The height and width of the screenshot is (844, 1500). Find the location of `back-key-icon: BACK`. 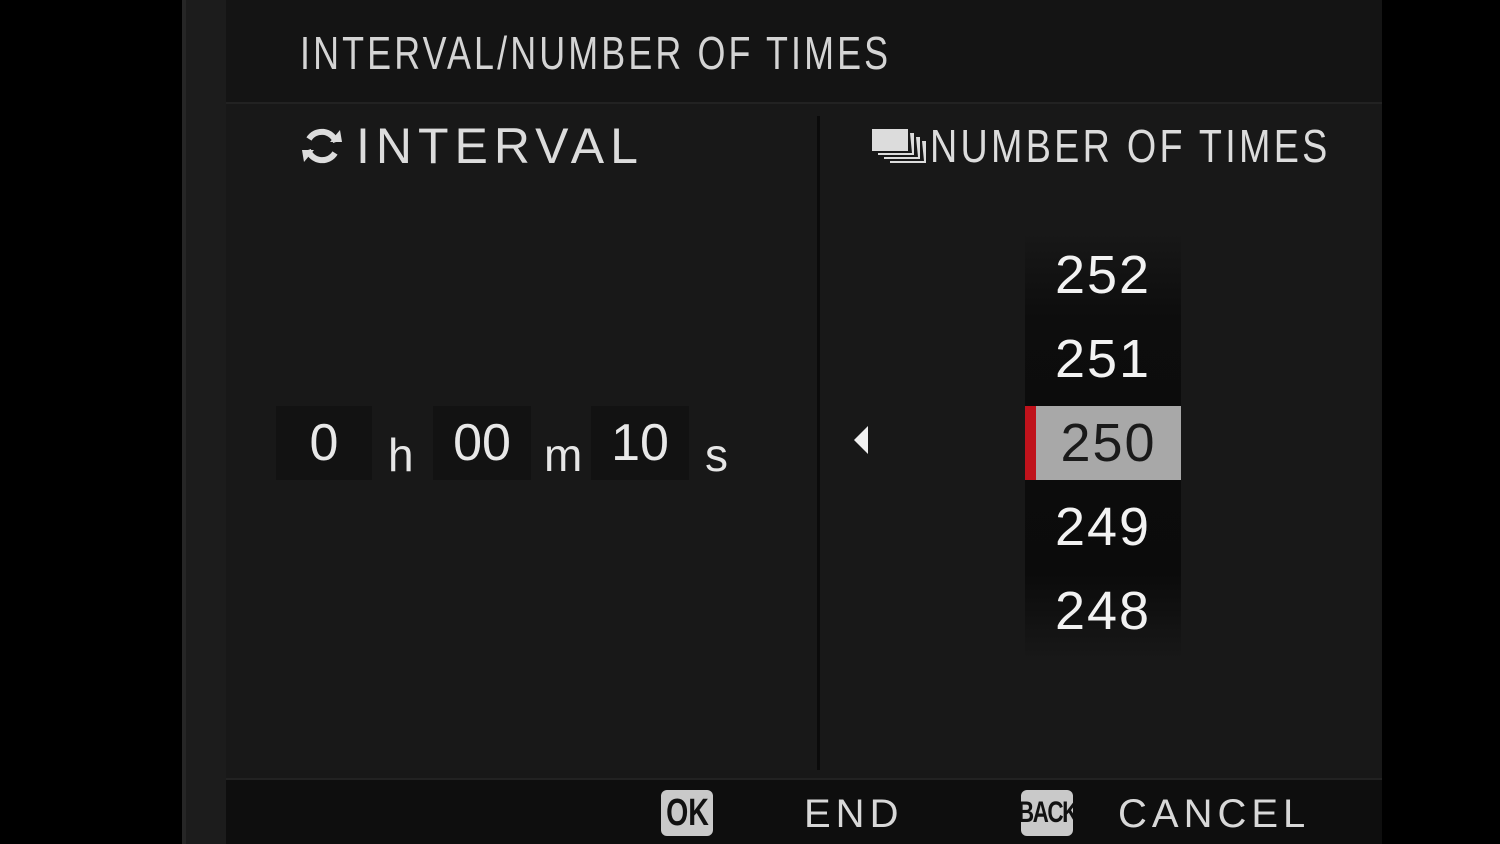

back-key-icon: BACK is located at coordinates (1047, 813).